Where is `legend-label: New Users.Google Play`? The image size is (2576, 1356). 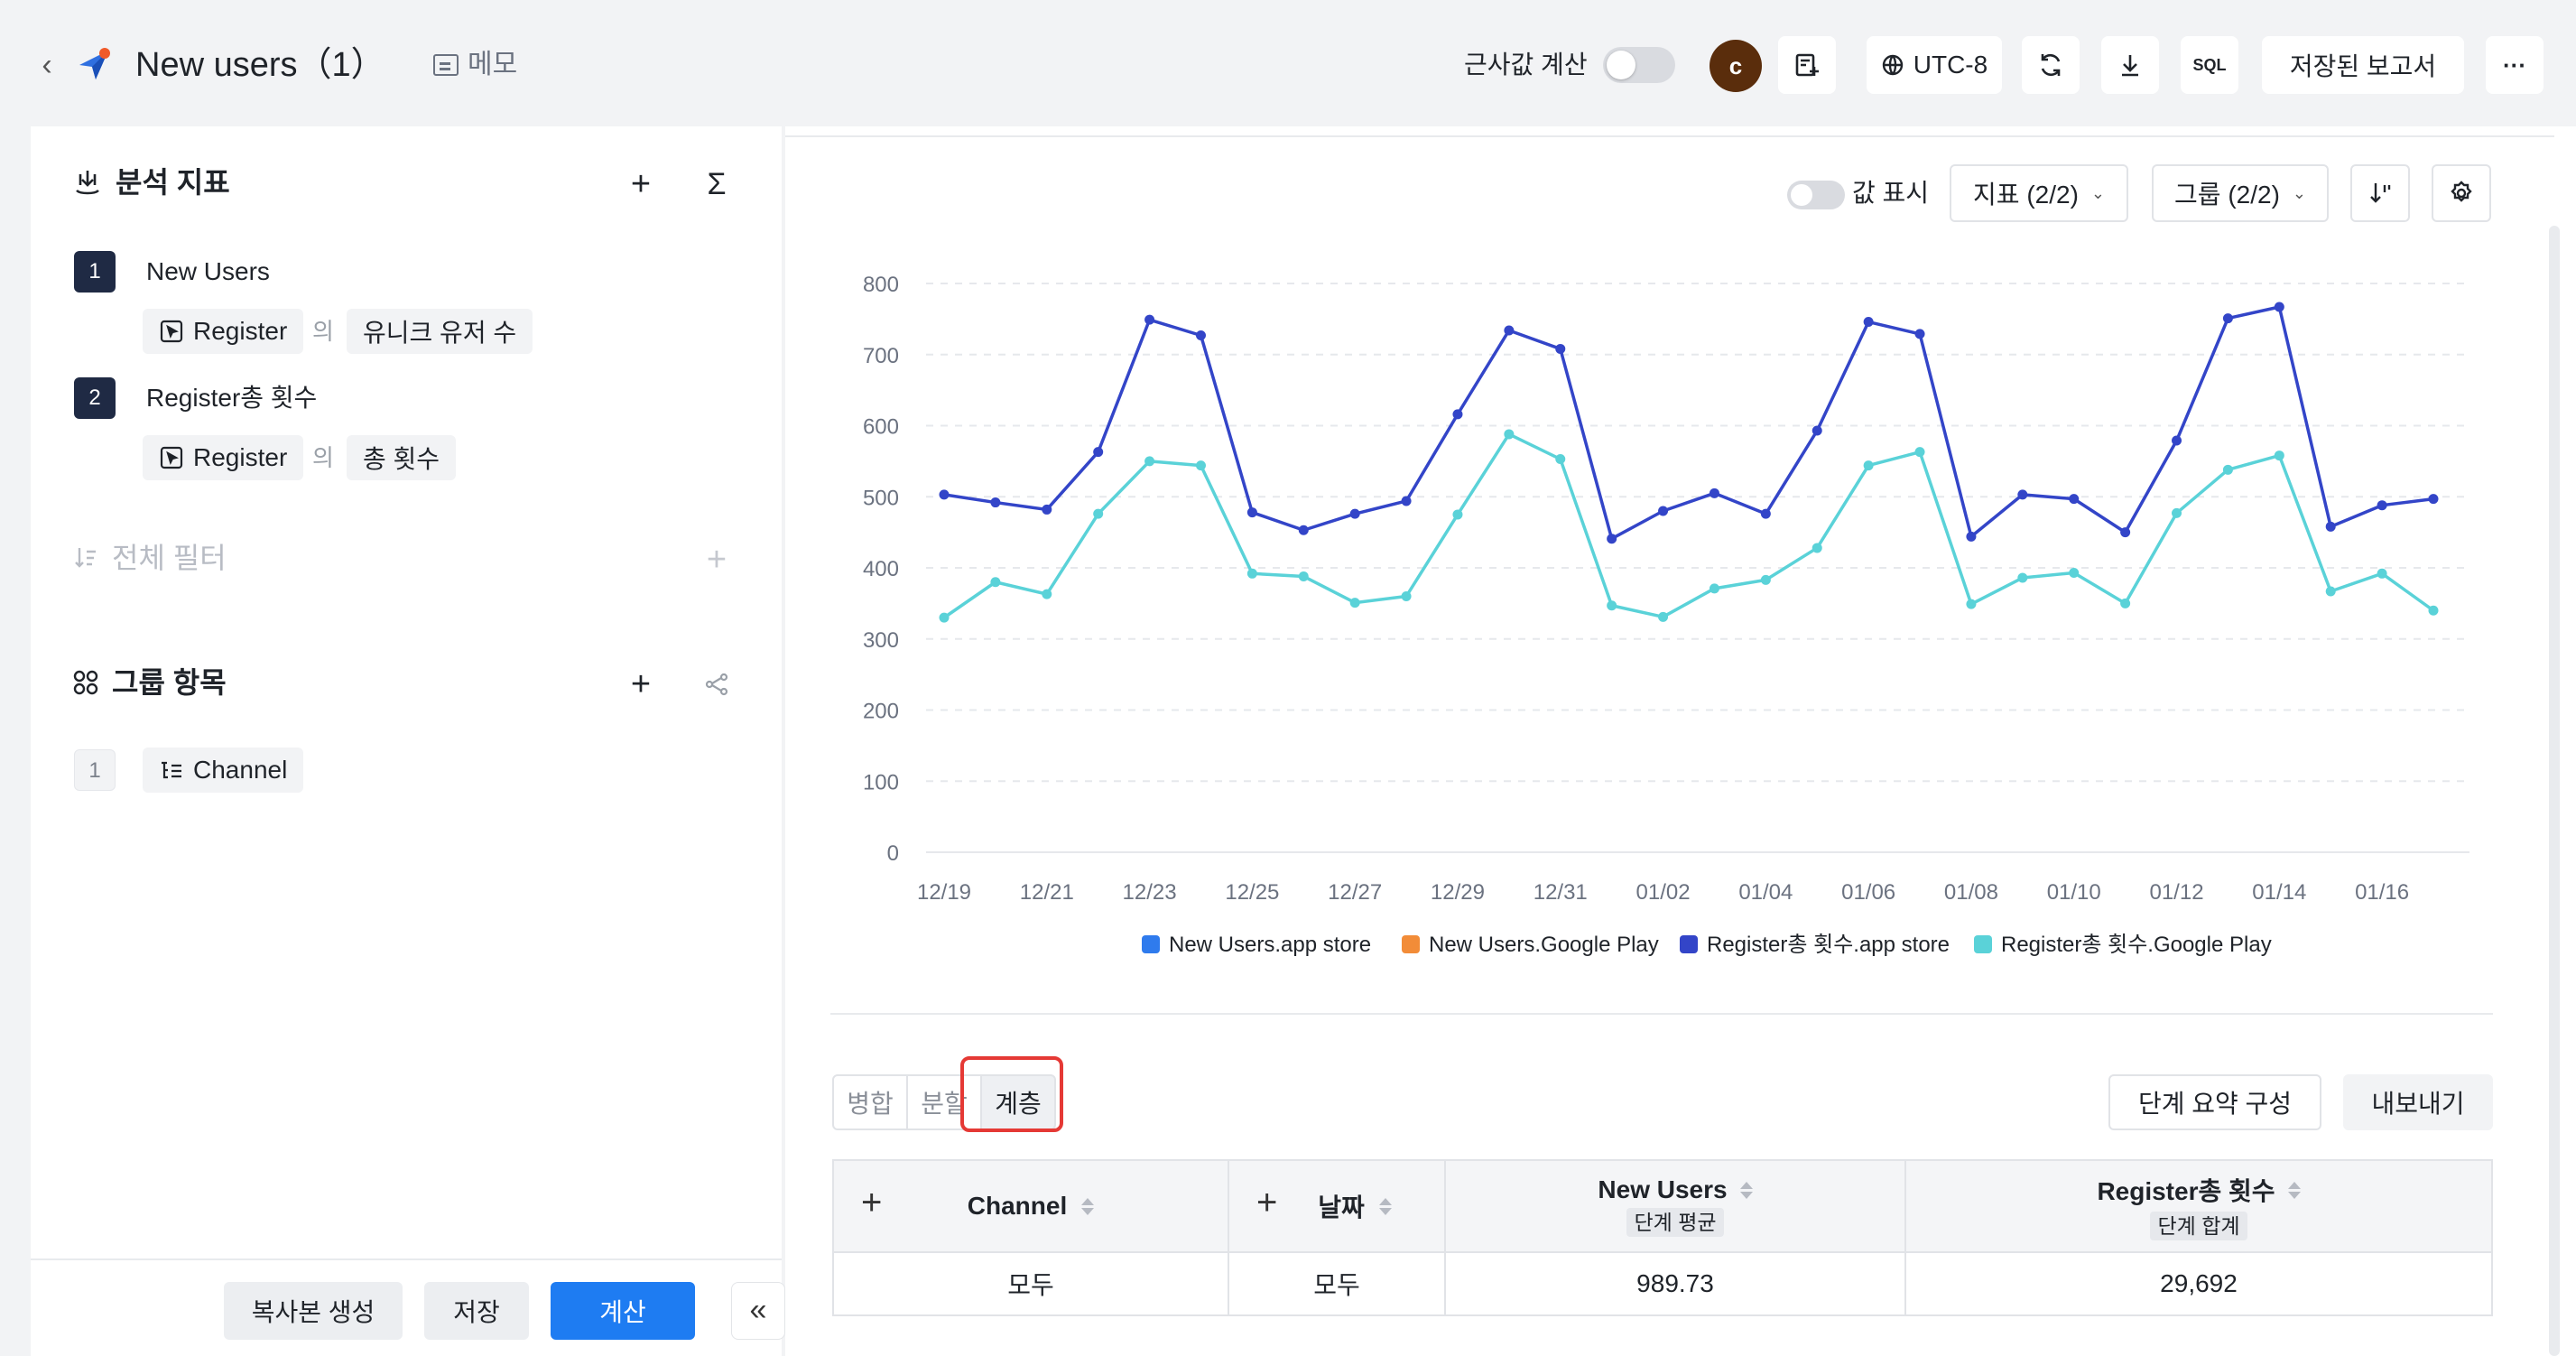
legend-label: New Users.Google Play is located at coordinates (1544, 945).